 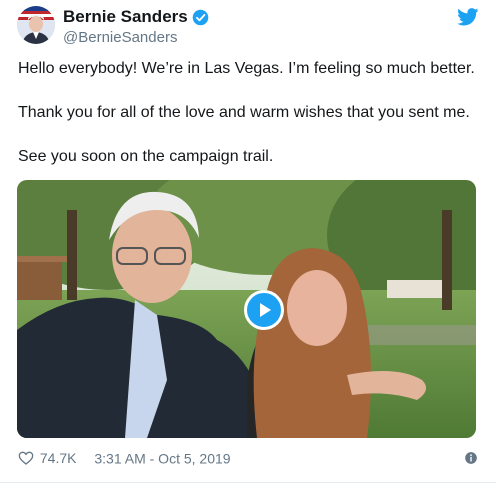 I want to click on heart-icon, so click(x=26, y=458).